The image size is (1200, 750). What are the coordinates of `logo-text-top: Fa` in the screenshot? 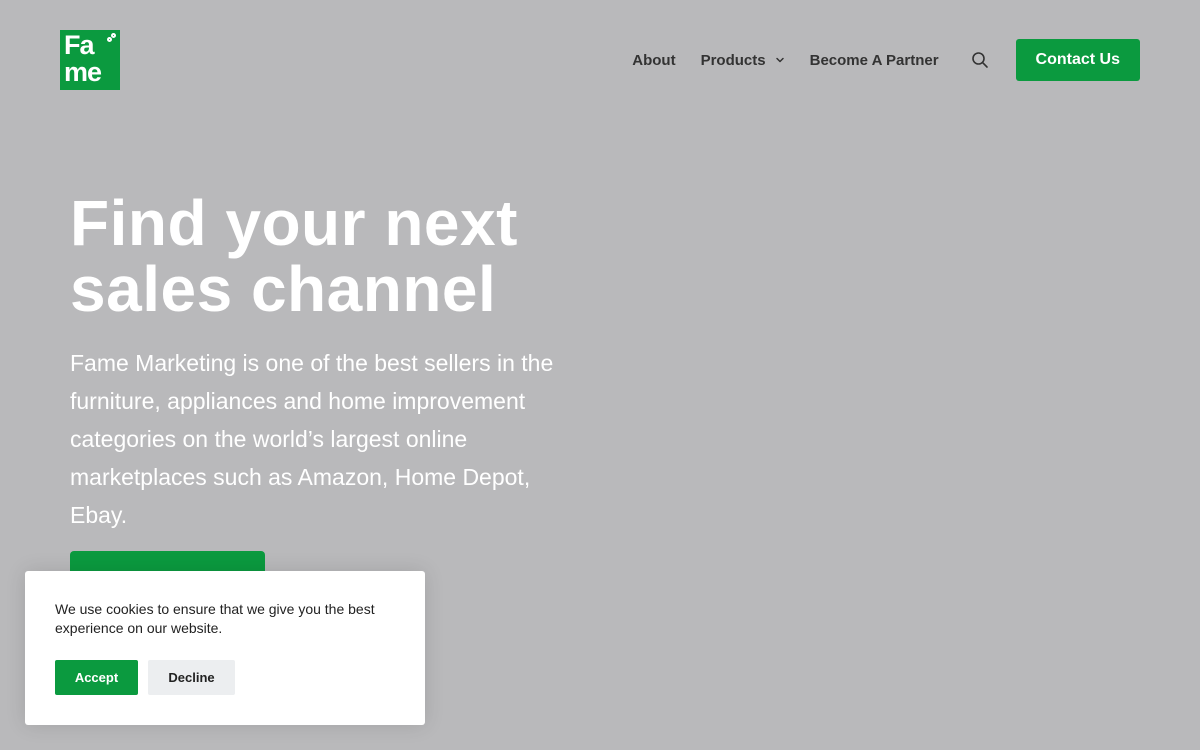 It's located at (79, 45).